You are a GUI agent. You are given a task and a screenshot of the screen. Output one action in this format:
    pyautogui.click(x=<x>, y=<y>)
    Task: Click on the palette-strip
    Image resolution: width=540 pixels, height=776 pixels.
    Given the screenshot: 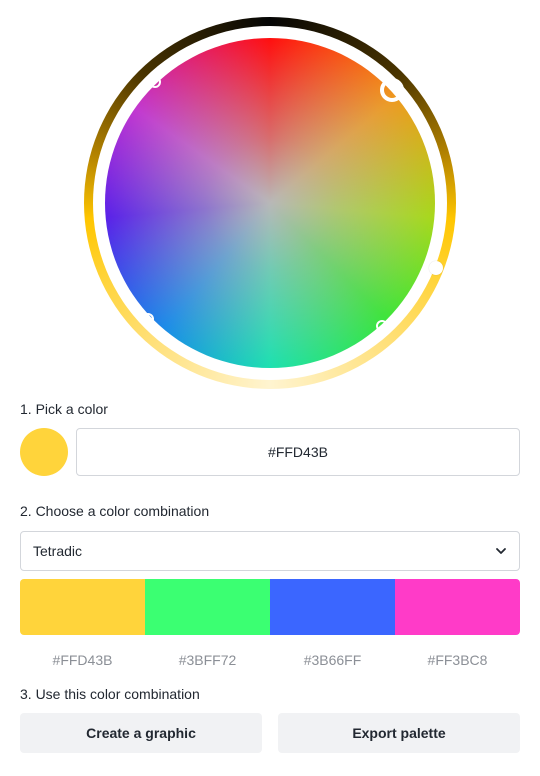 What is the action you would take?
    pyautogui.click(x=270, y=607)
    